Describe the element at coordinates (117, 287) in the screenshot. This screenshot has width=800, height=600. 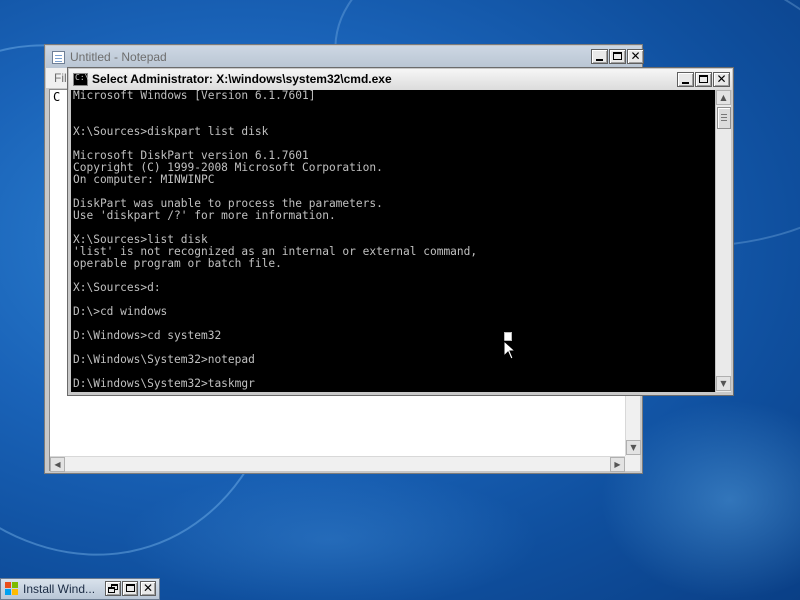
I see `console-line: X:\Sources>d:` at that location.